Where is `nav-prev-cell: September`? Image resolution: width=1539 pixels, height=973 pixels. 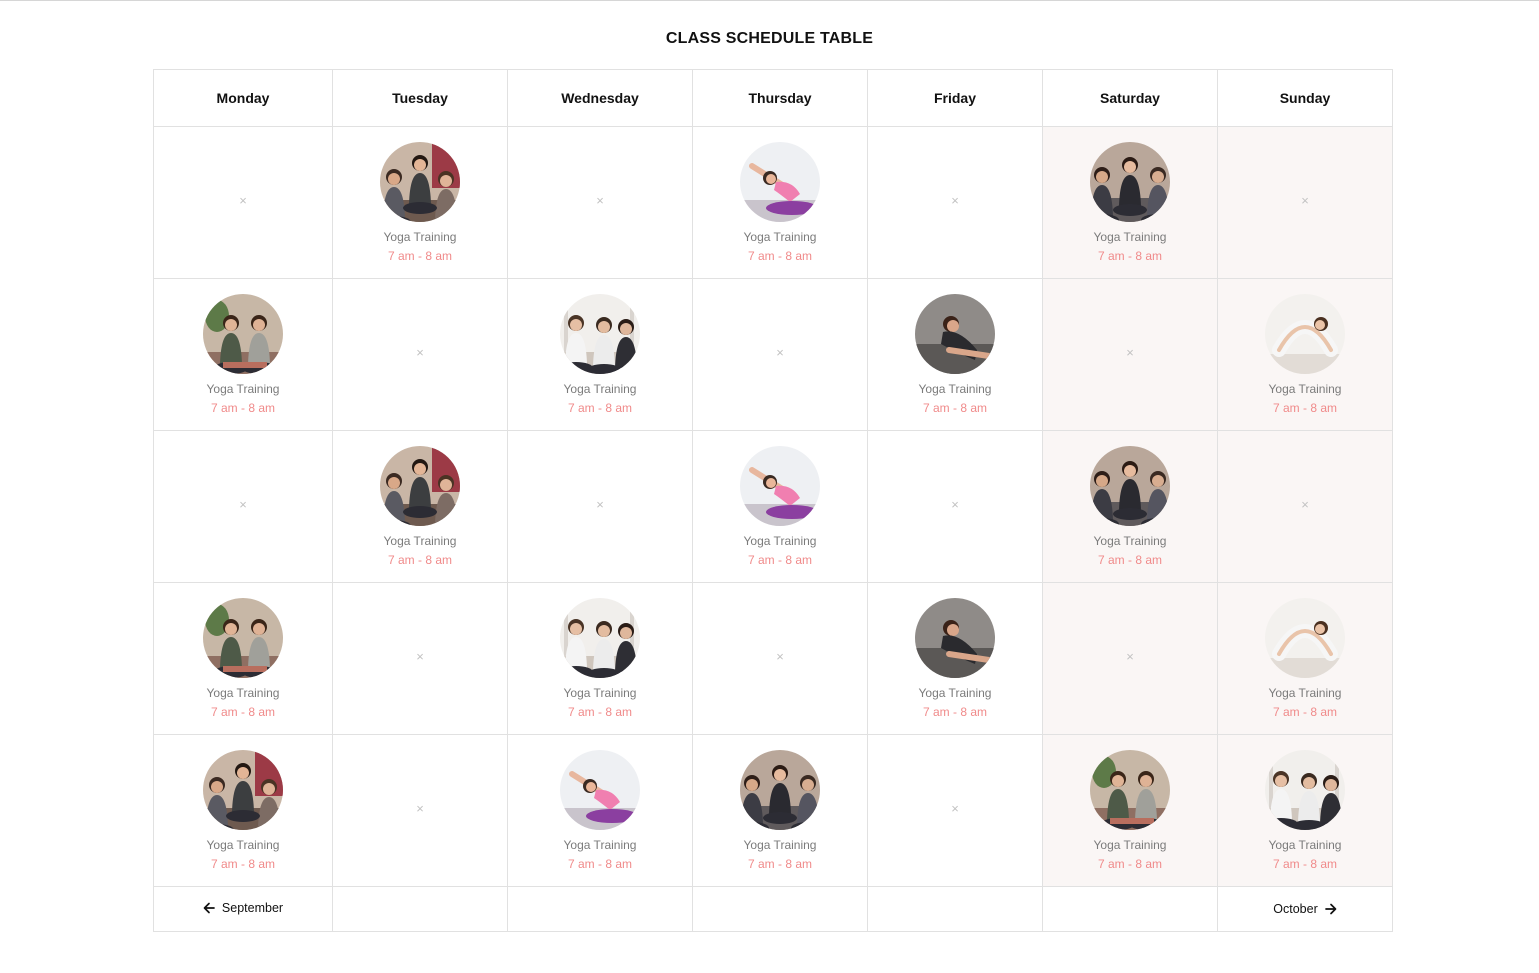
nav-prev-cell: September is located at coordinates (243, 909).